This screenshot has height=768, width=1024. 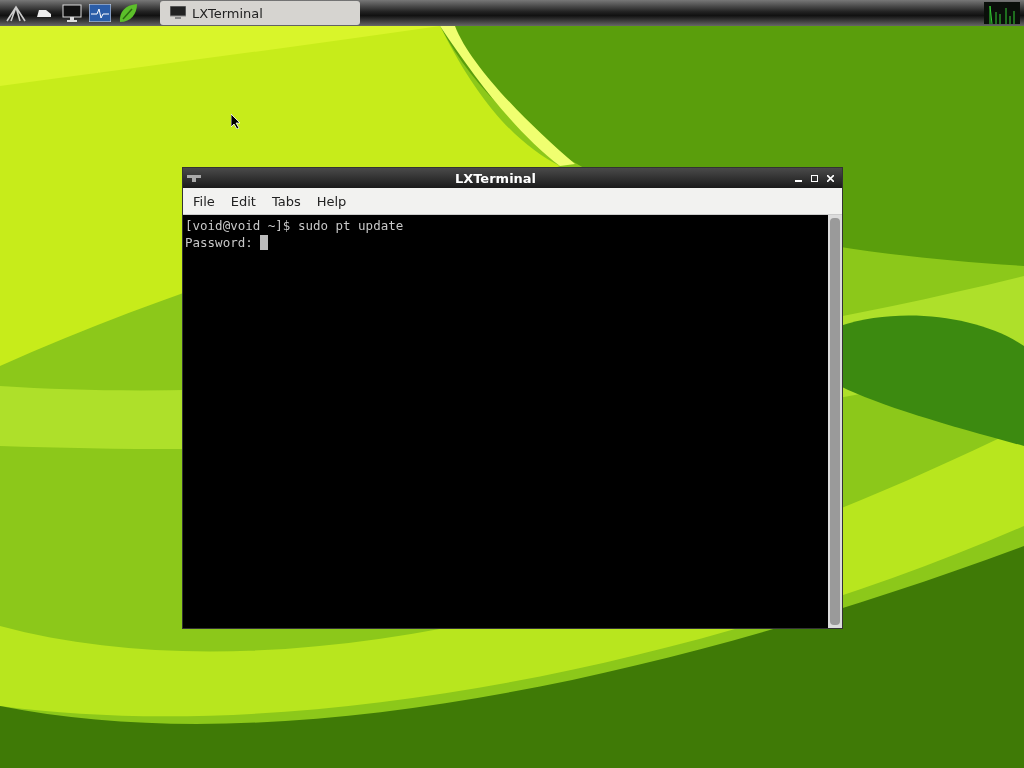 I want to click on mouse-pointer-icon, so click(x=236, y=121).